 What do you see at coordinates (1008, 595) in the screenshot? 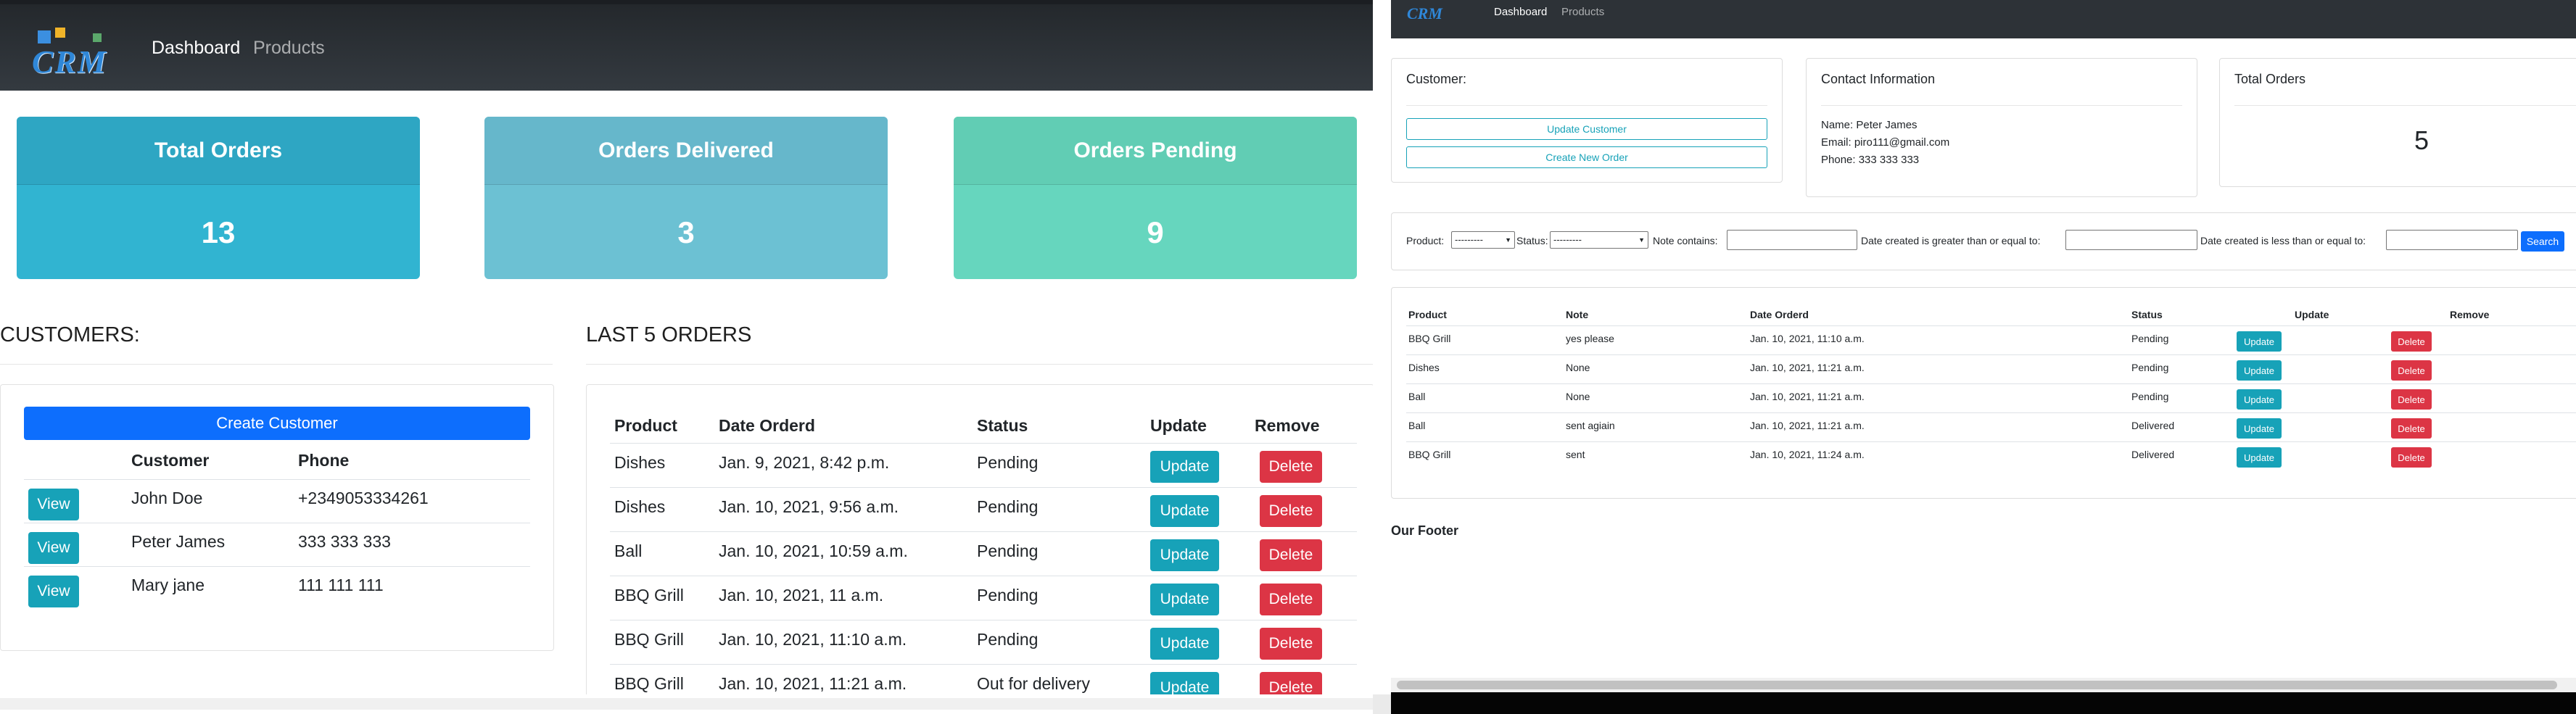
I see `order-status: Pending` at bounding box center [1008, 595].